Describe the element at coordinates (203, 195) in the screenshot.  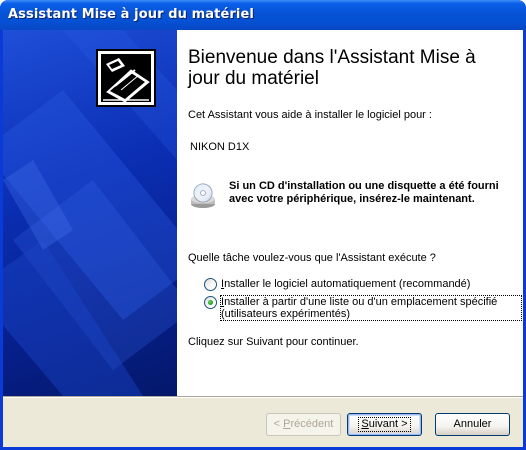
I see `cd-disk-icon` at that location.